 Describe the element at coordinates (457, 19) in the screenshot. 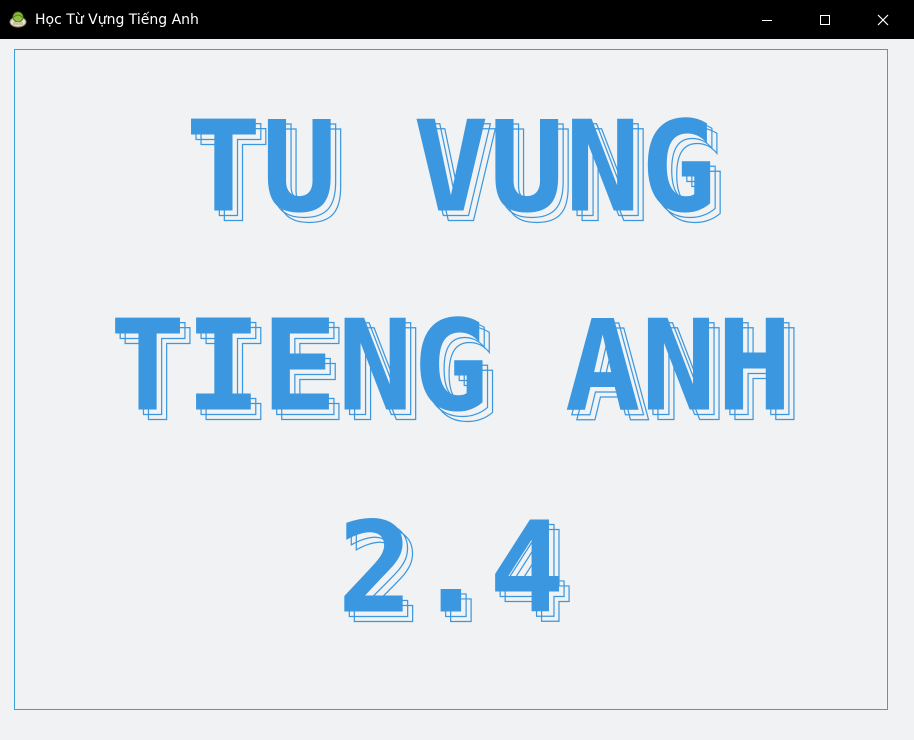

I see `title-bar: Học Từ Vựng Tiếng Anh` at that location.